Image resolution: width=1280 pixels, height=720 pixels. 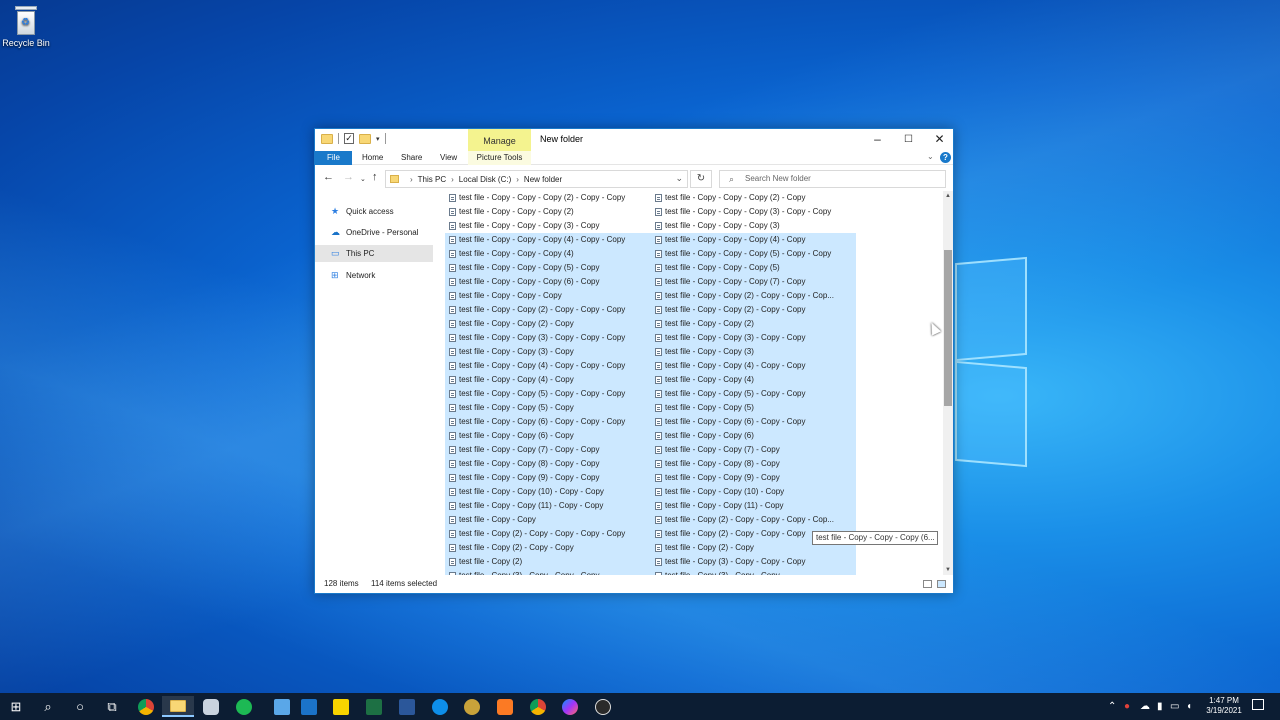 What do you see at coordinates (948, 570) in the screenshot?
I see `scroll-down-icon: ▼` at bounding box center [948, 570].